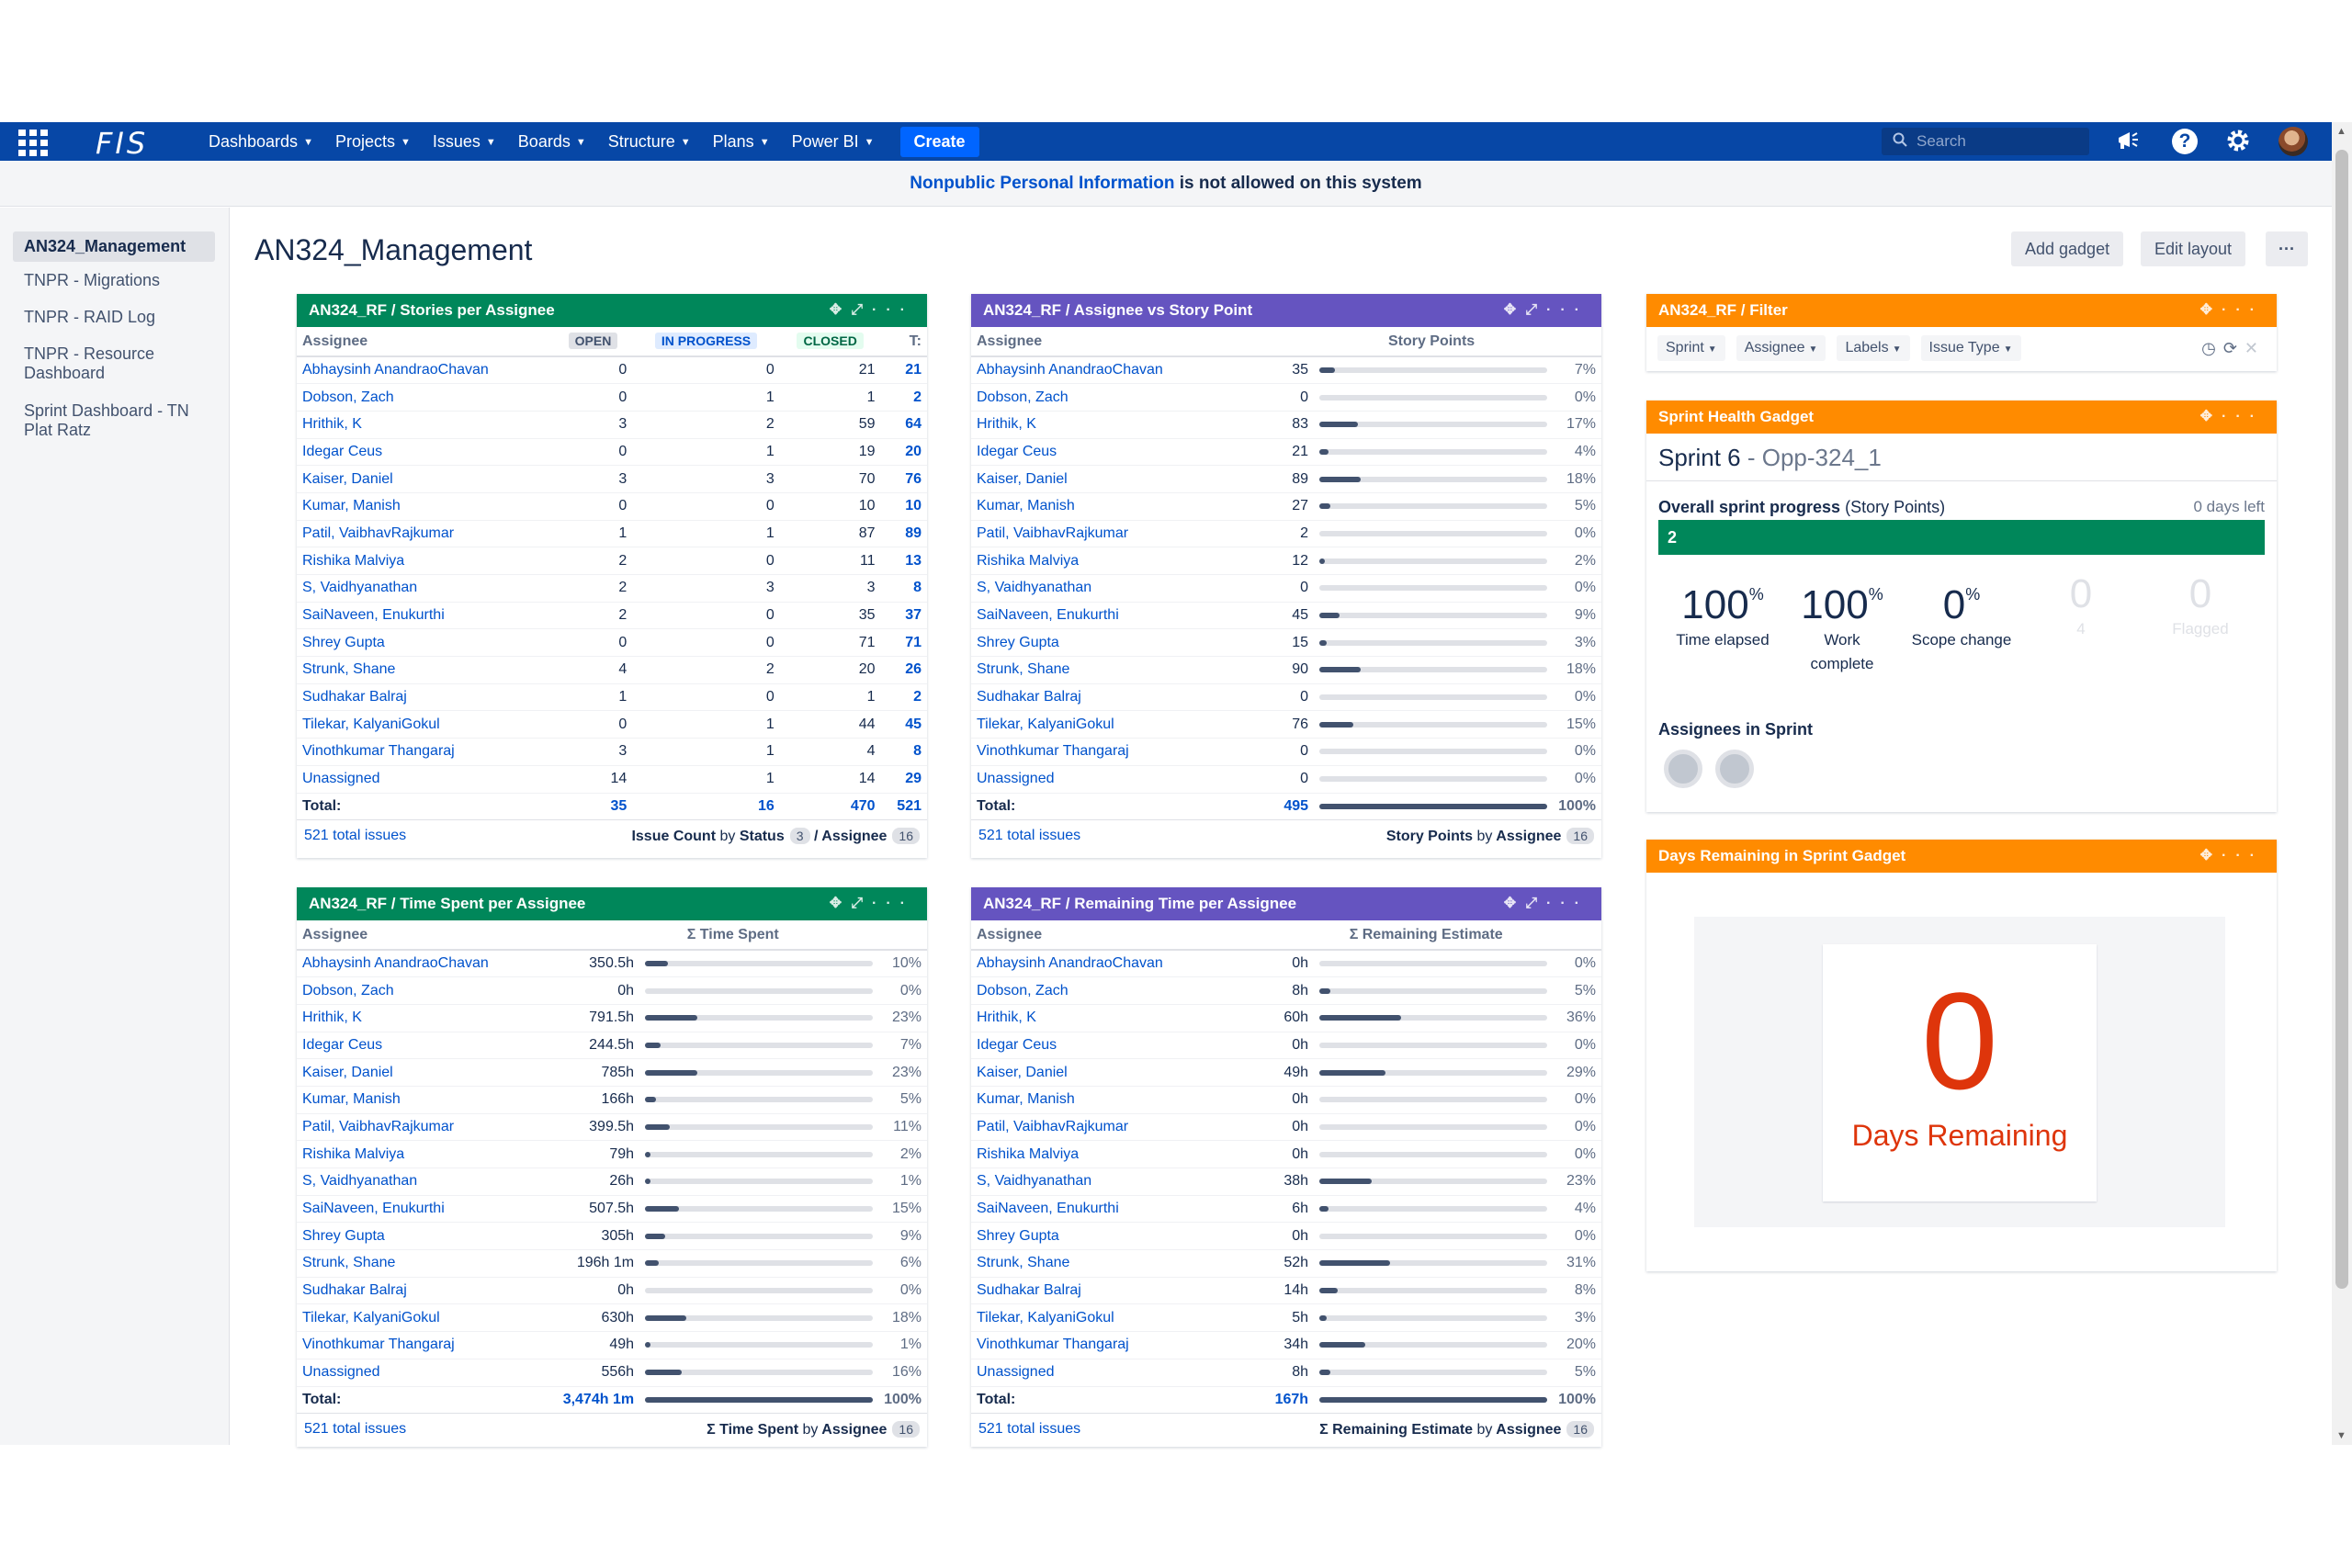  Describe the element at coordinates (2341, 132) in the screenshot. I see `scroll-up-arrow-icon: ▲` at that location.